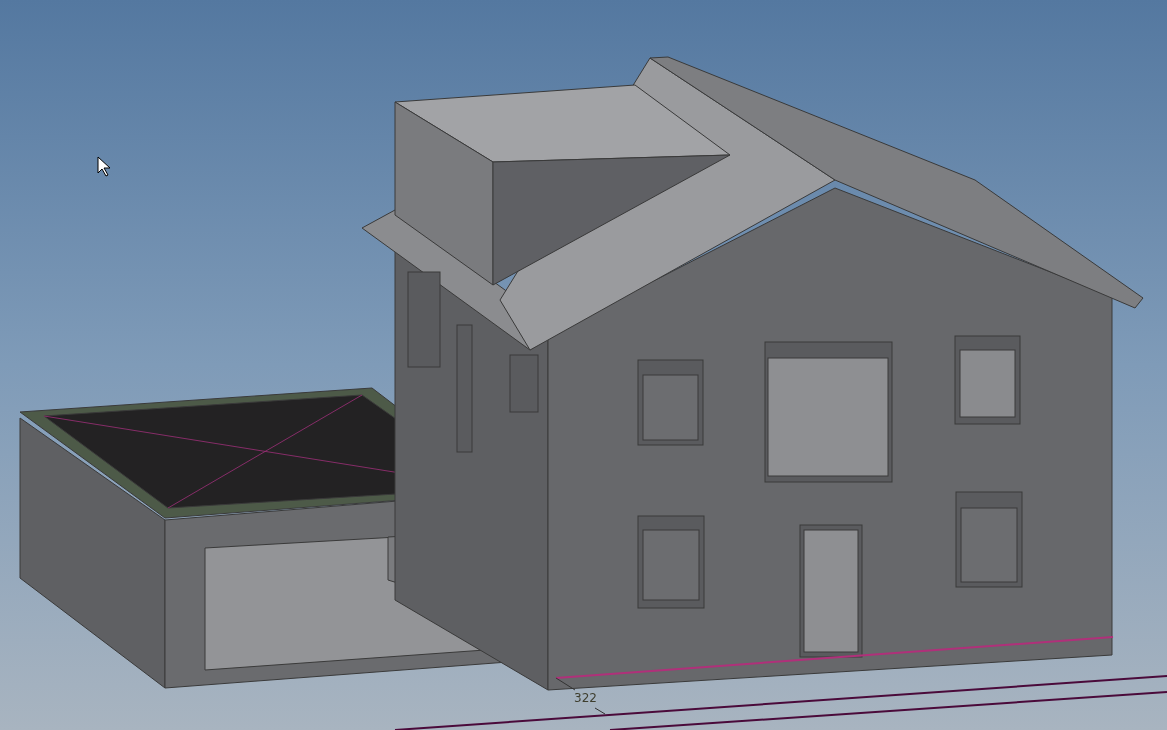 Image resolution: width=1167 pixels, height=730 pixels. What do you see at coordinates (104, 166) in the screenshot?
I see `cursor-icon` at bounding box center [104, 166].